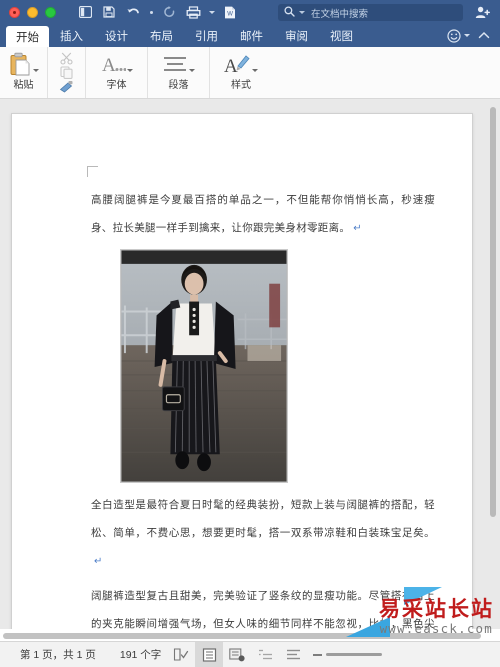 This screenshot has height=667, width=500. I want to click on vertical-scrollbar-thumb, so click(493, 312).